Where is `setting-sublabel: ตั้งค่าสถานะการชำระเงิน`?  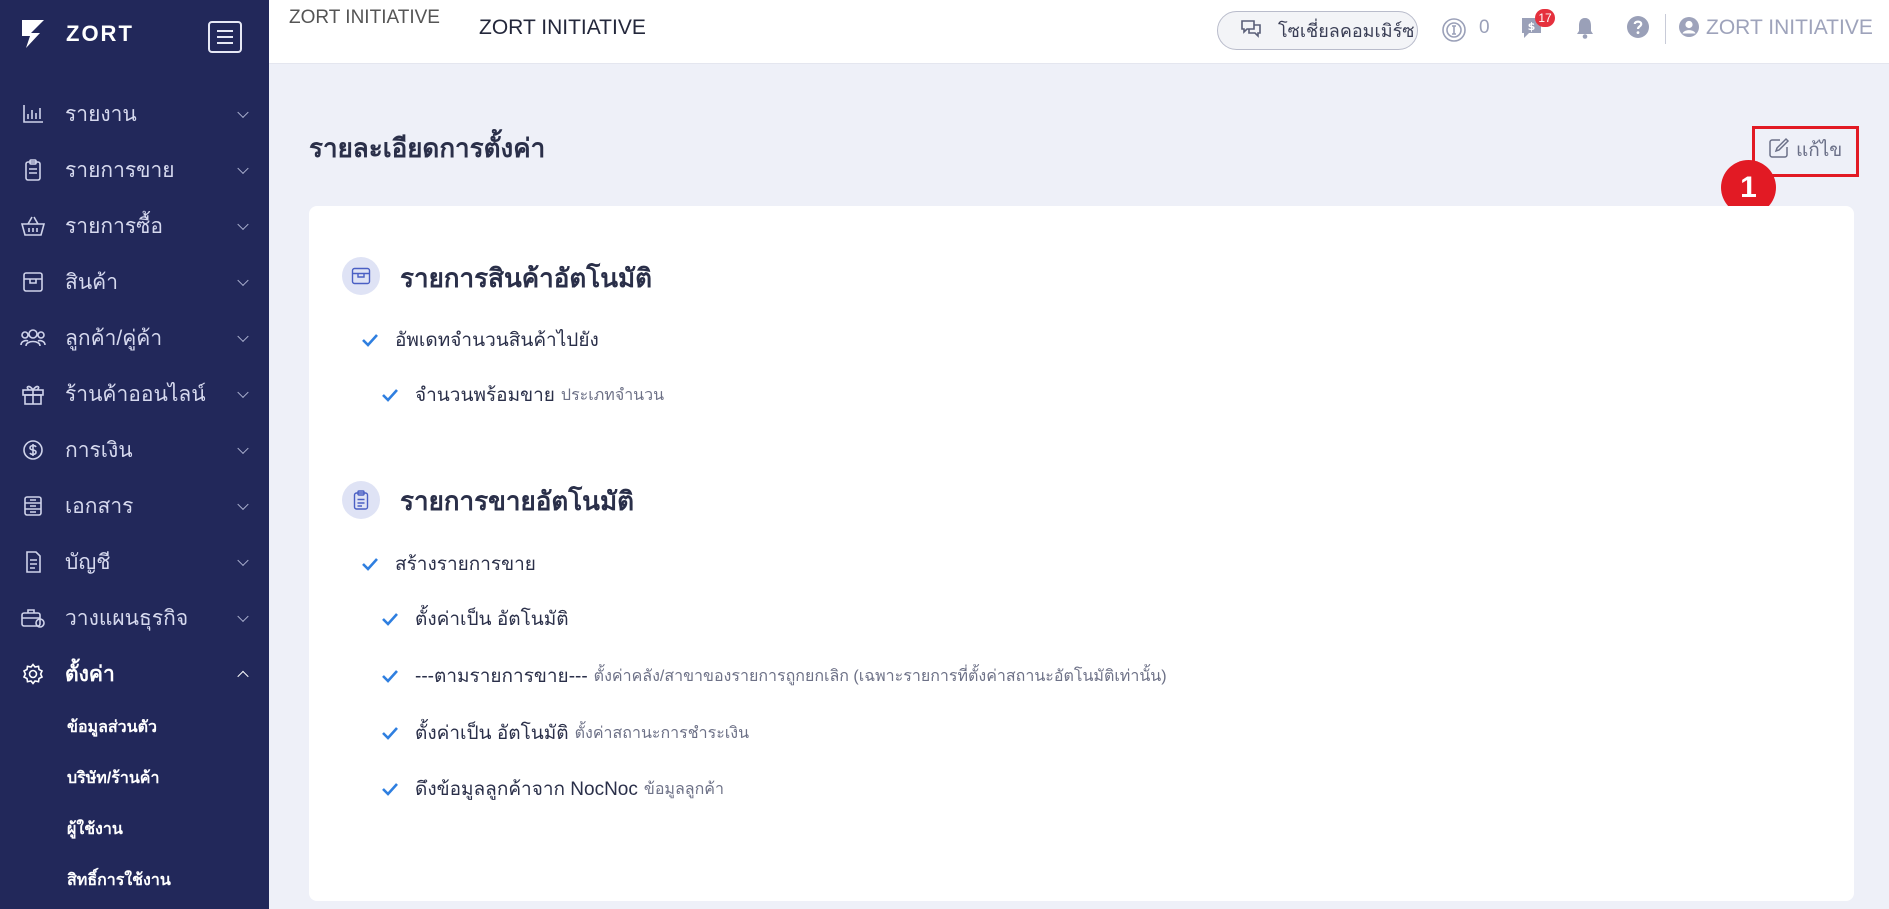
setting-sublabel: ตั้งค่าสถานะการชำระเงิน is located at coordinates (661, 733).